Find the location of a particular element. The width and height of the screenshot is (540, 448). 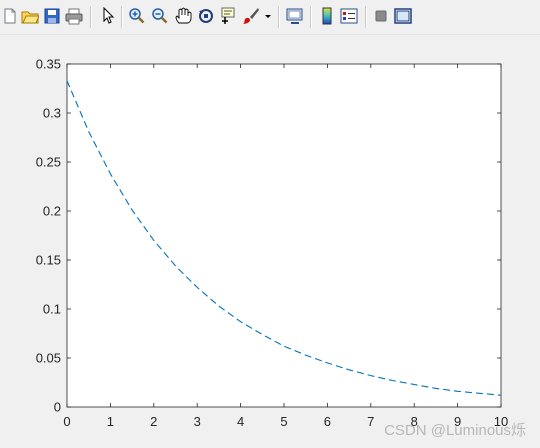

dropdown-arrow-icon is located at coordinates (268, 16).